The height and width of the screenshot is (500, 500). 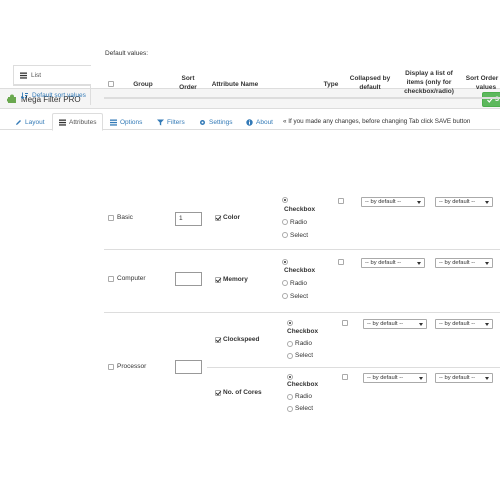 I want to click on attribute-name: Clockspeed, so click(x=241, y=339).